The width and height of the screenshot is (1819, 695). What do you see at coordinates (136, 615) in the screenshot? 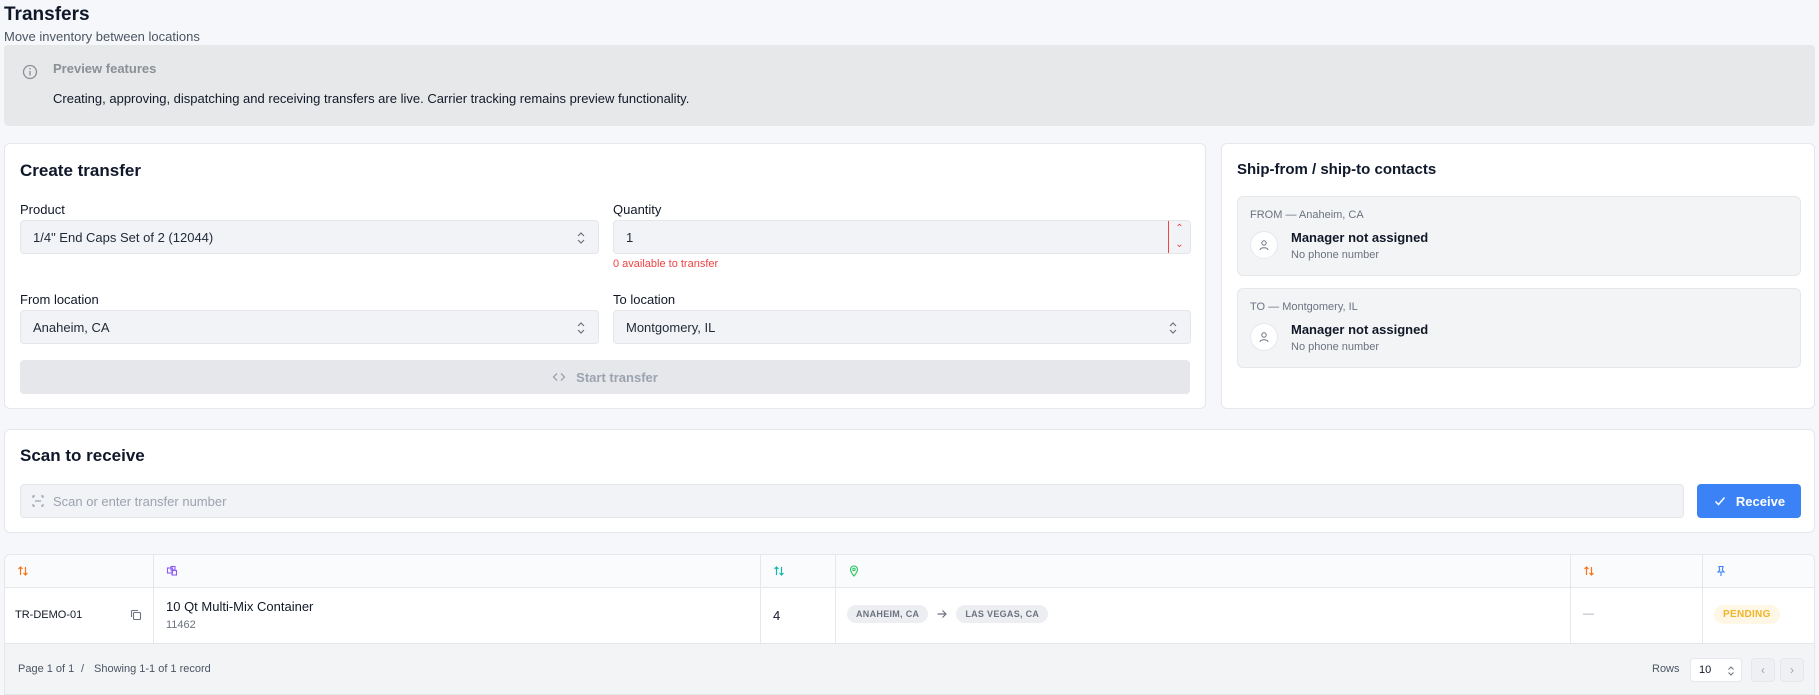
I see `copy-icon` at bounding box center [136, 615].